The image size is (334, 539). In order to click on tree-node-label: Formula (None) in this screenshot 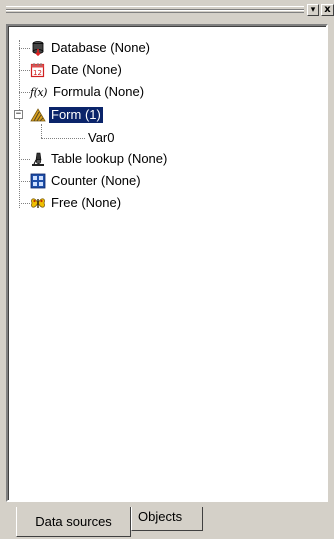, I will do `click(99, 91)`.